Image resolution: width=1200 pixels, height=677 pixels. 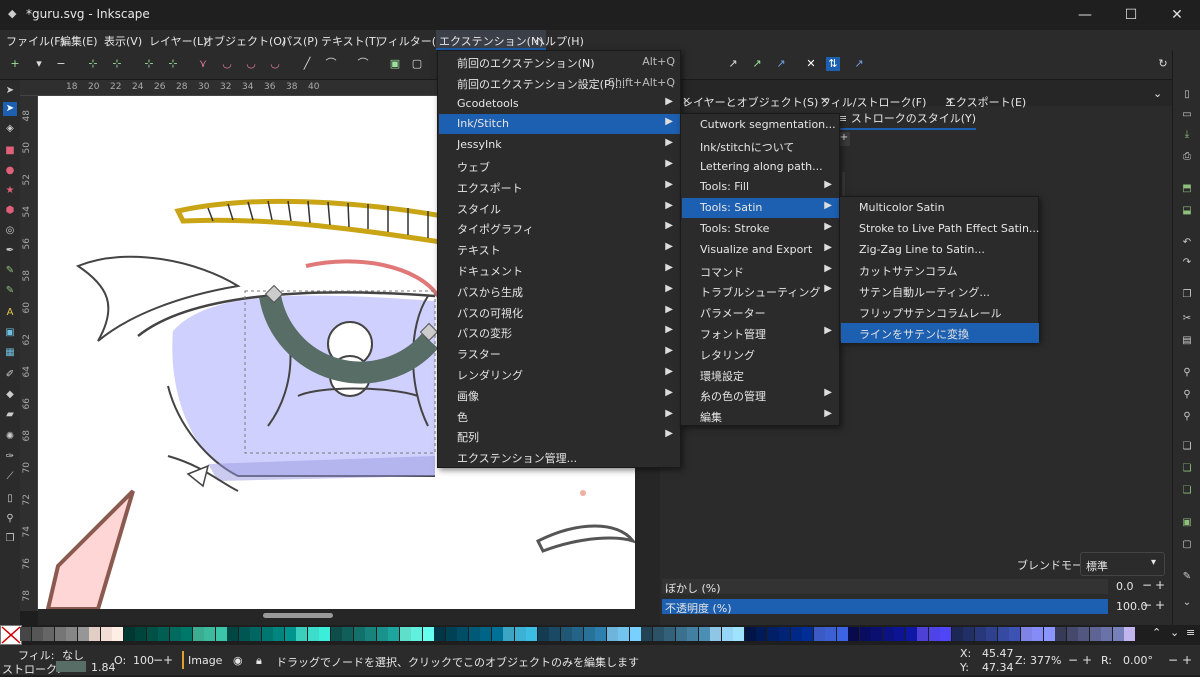 I want to click on extensions-menu-item-18: 配列 ▶, so click(x=560, y=436).